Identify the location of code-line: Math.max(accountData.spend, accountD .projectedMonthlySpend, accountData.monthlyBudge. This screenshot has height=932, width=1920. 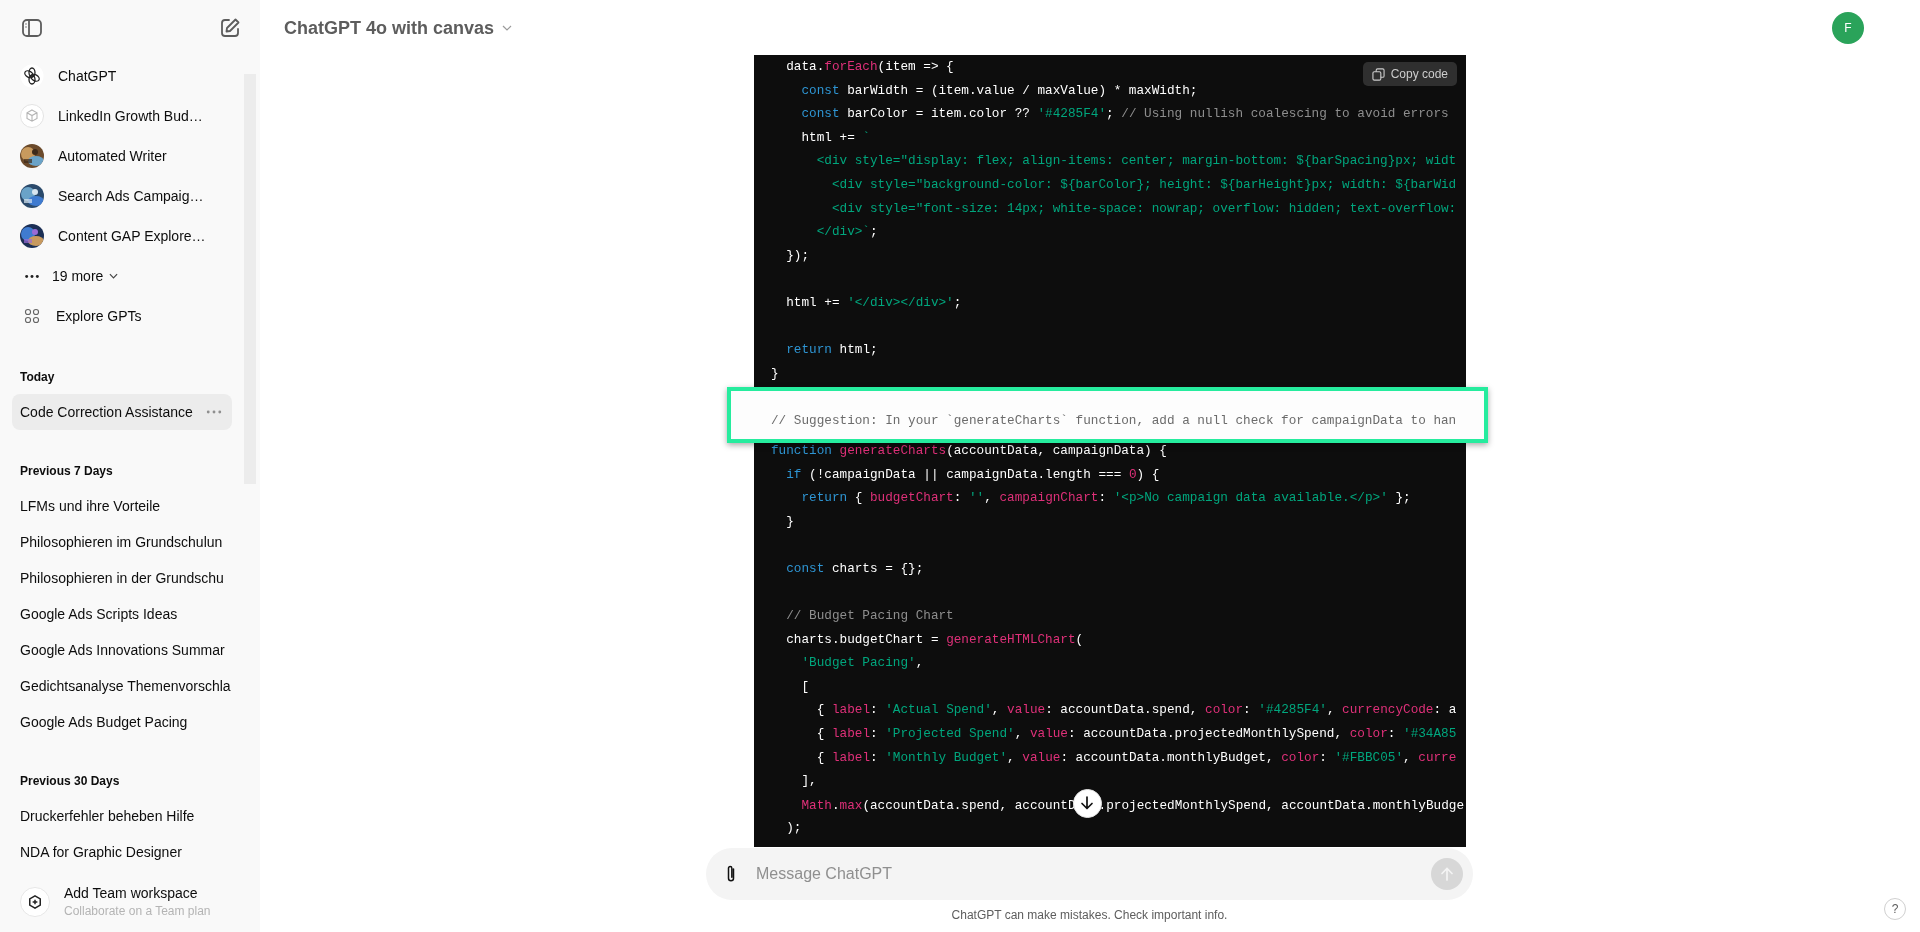
(1118, 804).